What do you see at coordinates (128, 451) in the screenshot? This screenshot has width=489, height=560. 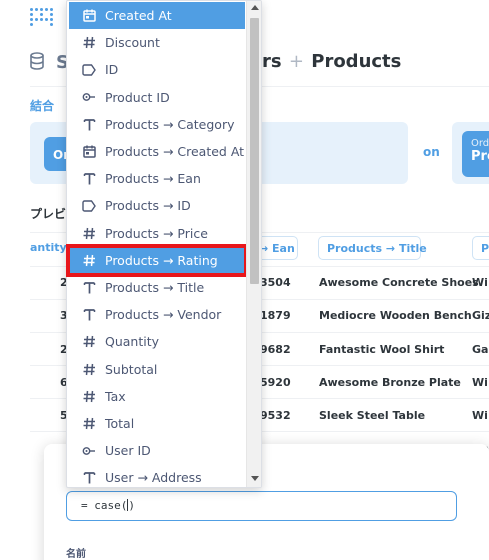 I see `column-option-label: User ID` at bounding box center [128, 451].